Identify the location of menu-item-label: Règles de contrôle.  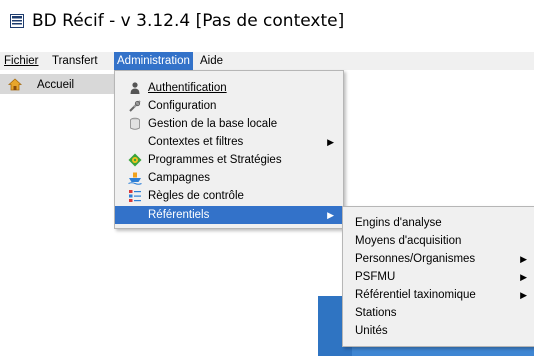
(196, 196).